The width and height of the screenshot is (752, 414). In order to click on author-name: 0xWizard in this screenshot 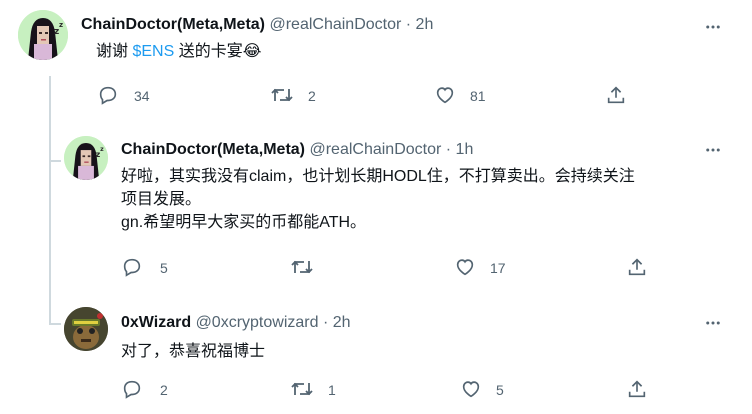, I will do `click(156, 322)`.